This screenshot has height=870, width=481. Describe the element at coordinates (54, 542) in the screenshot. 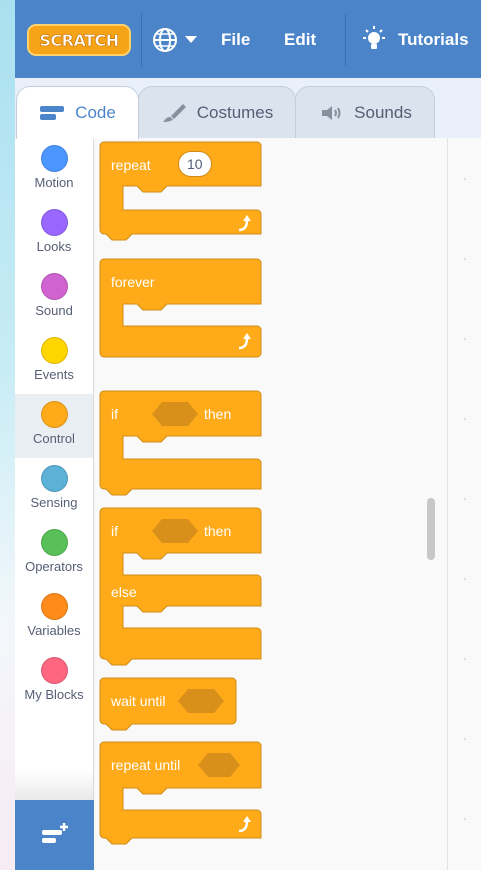

I see `operators-color-dot` at that location.